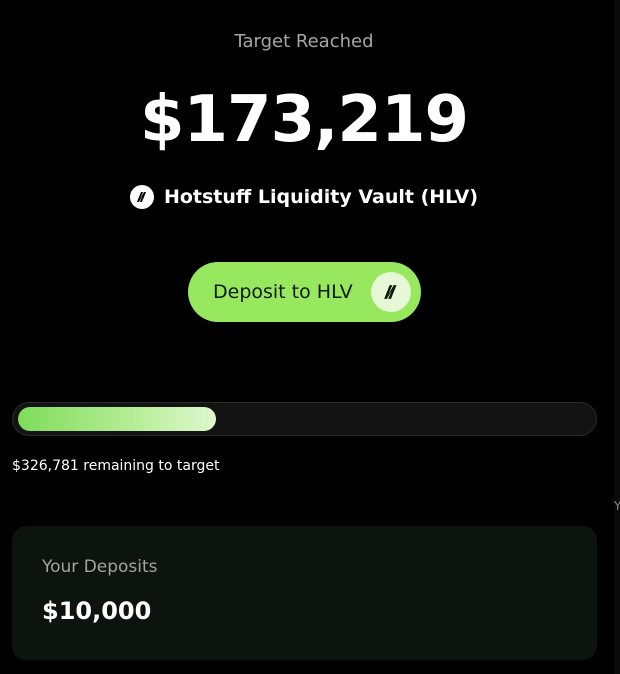 This screenshot has width=620, height=674. What do you see at coordinates (283, 292) in the screenshot?
I see `deposit-button-label: Deposit to HLV` at bounding box center [283, 292].